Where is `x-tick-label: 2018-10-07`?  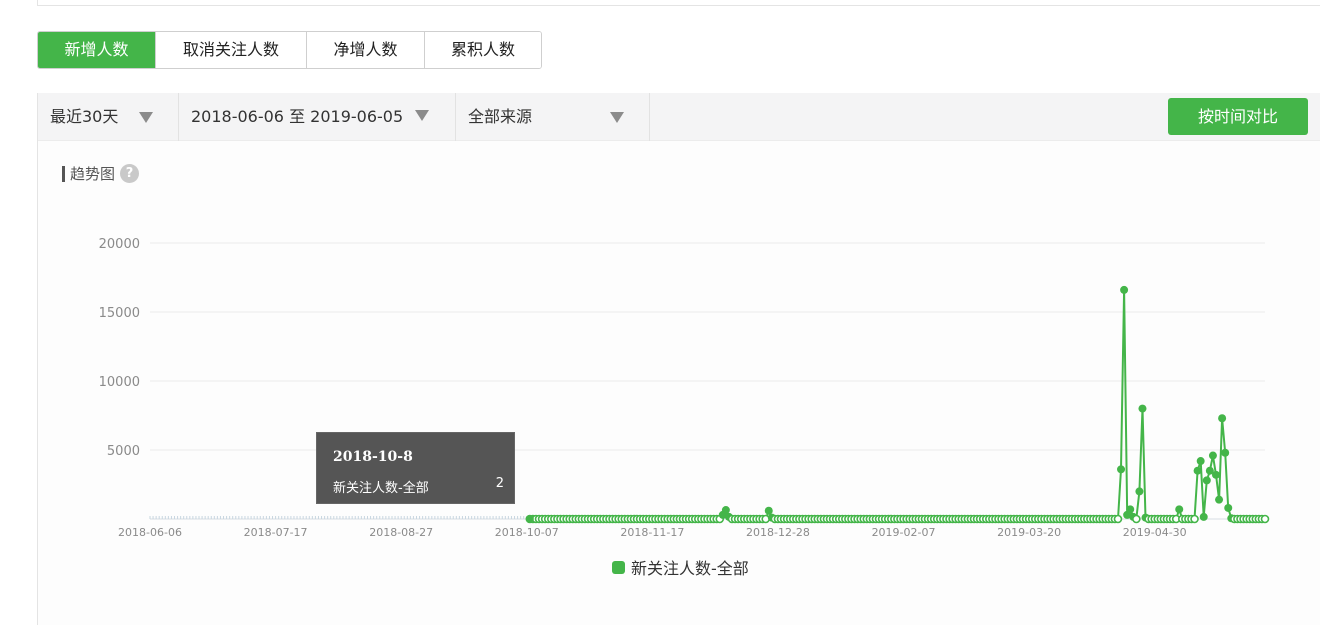
x-tick-label: 2018-10-07 is located at coordinates (527, 532).